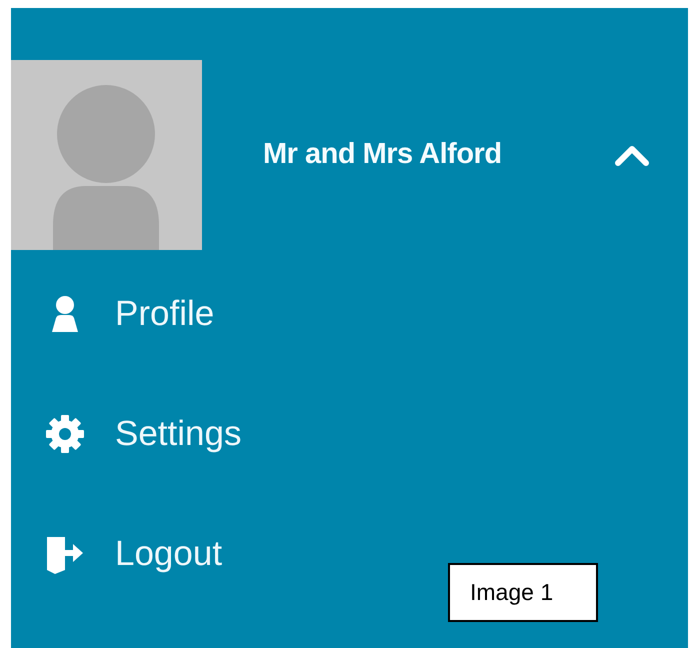  Describe the element at coordinates (112, 314) in the screenshot. I see `menu-item: Profile` at that location.